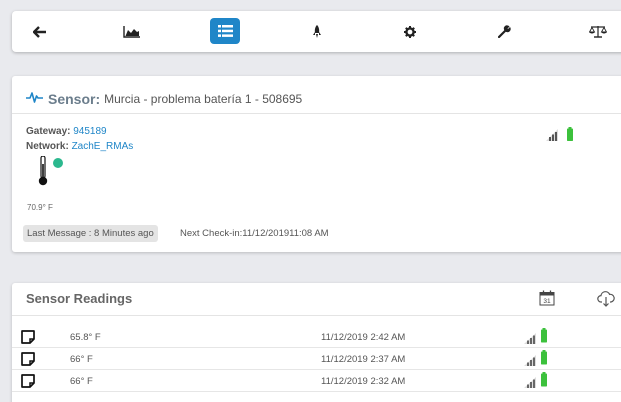 The image size is (621, 402). What do you see at coordinates (40, 31) in the screenshot?
I see `back-arrow-icon` at bounding box center [40, 31].